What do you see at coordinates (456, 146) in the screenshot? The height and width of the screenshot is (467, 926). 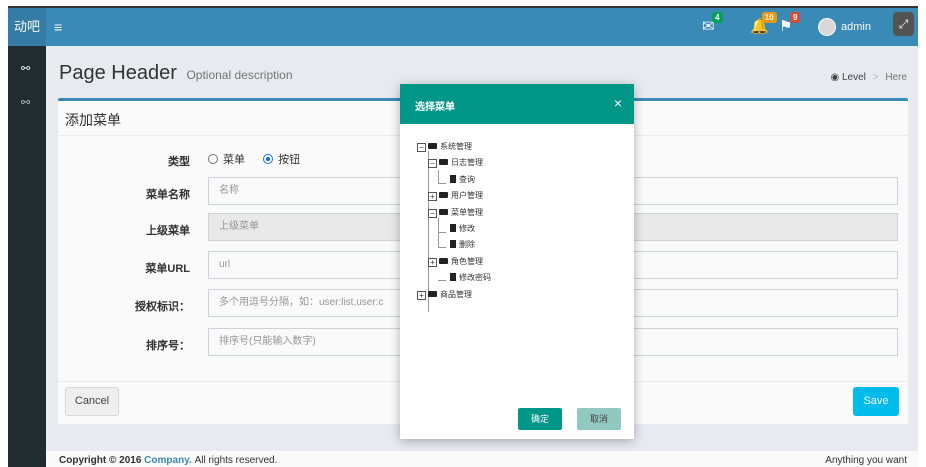 I see `tree-node-label: 系统管理` at bounding box center [456, 146].